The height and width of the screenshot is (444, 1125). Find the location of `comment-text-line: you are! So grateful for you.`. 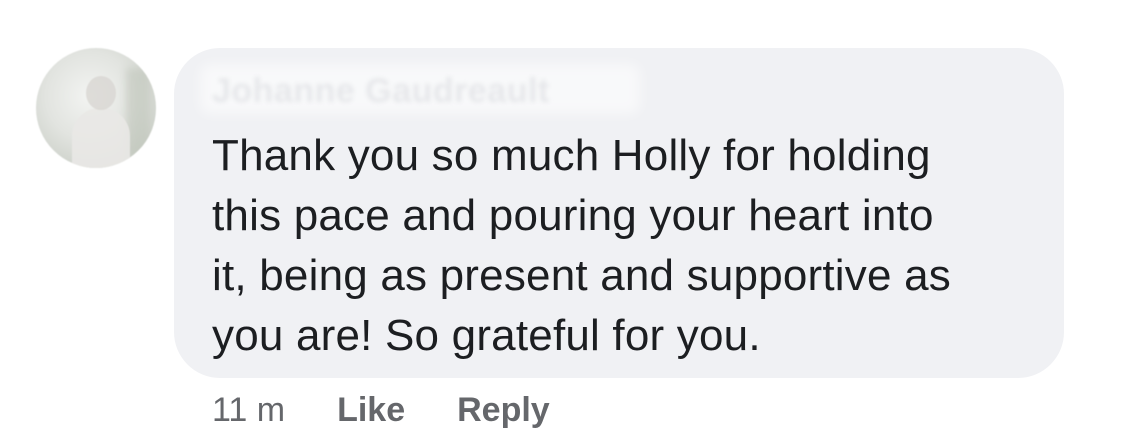

comment-text-line: you are! So grateful for you. is located at coordinates (486, 335).